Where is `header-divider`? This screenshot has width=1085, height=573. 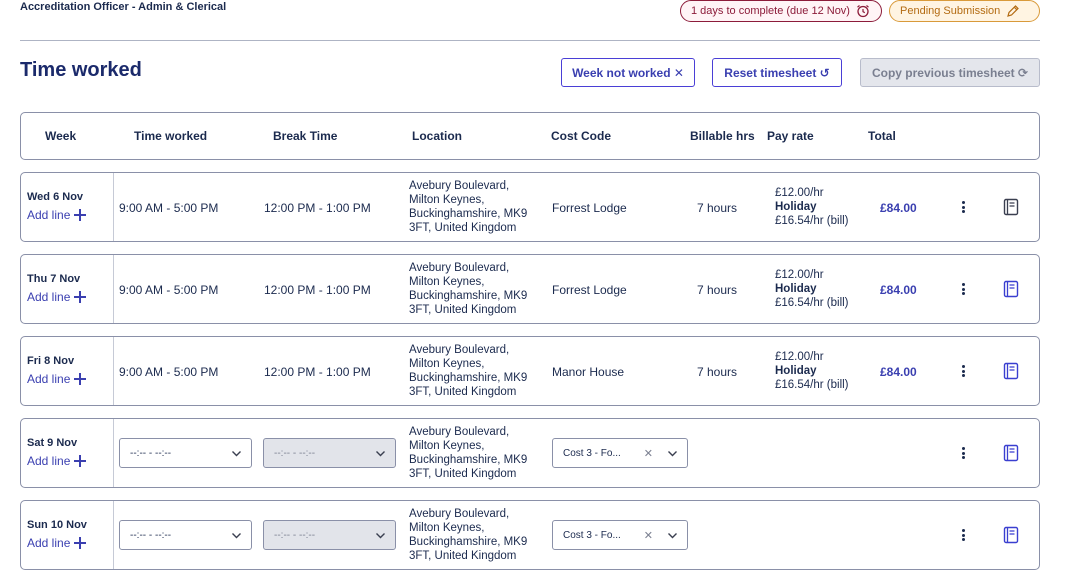 header-divider is located at coordinates (530, 40).